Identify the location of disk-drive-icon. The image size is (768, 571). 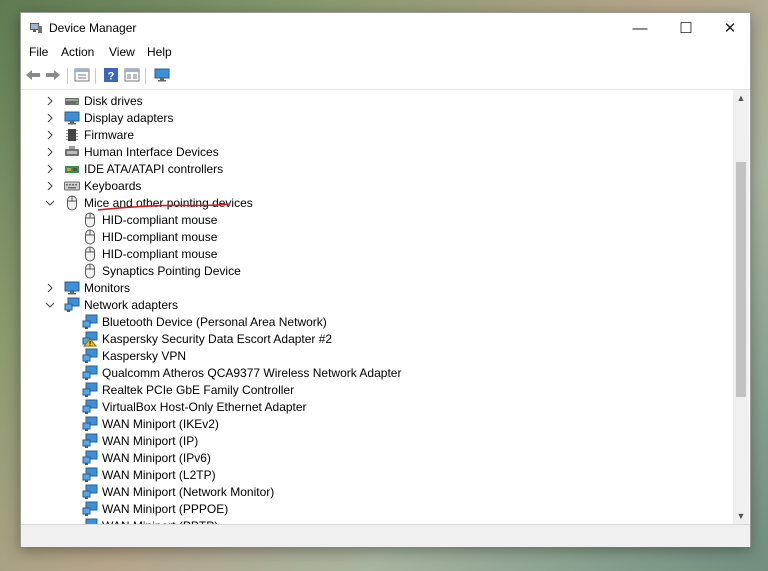
(72, 101).